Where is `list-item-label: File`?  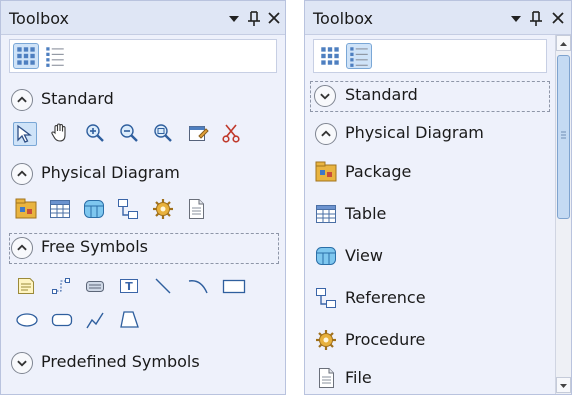 list-item-label: File is located at coordinates (358, 377).